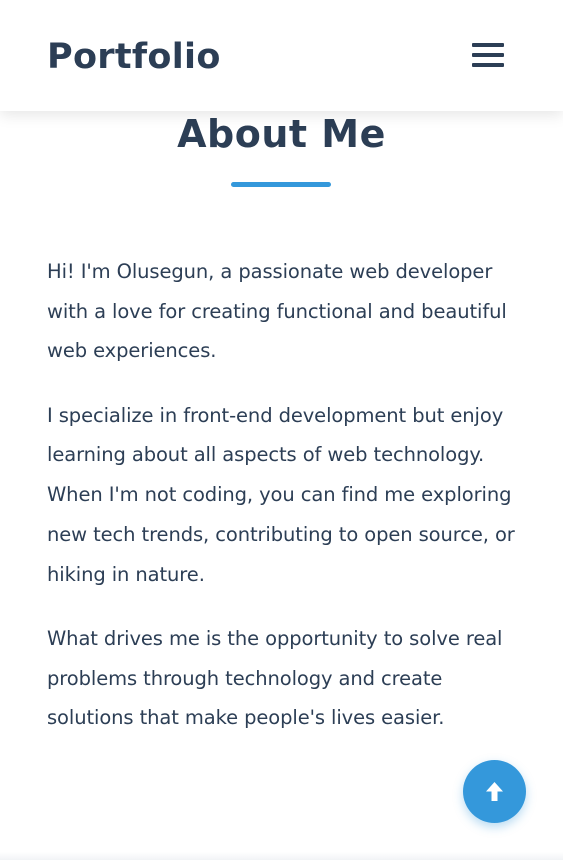 The height and width of the screenshot is (860, 563). I want to click on menu-bar-middle, so click(488, 55).